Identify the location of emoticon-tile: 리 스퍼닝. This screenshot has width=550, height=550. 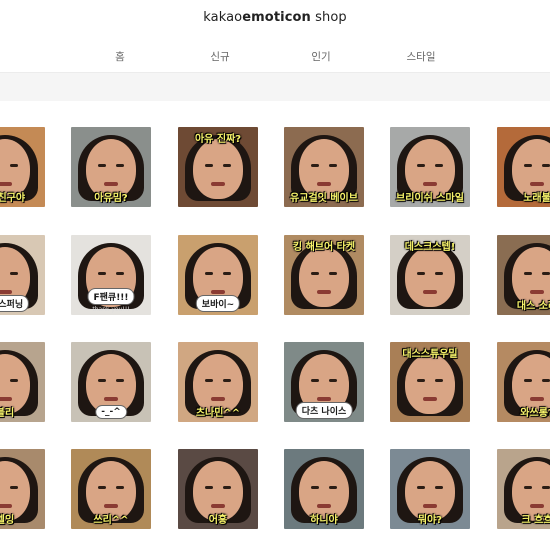
(22, 275).